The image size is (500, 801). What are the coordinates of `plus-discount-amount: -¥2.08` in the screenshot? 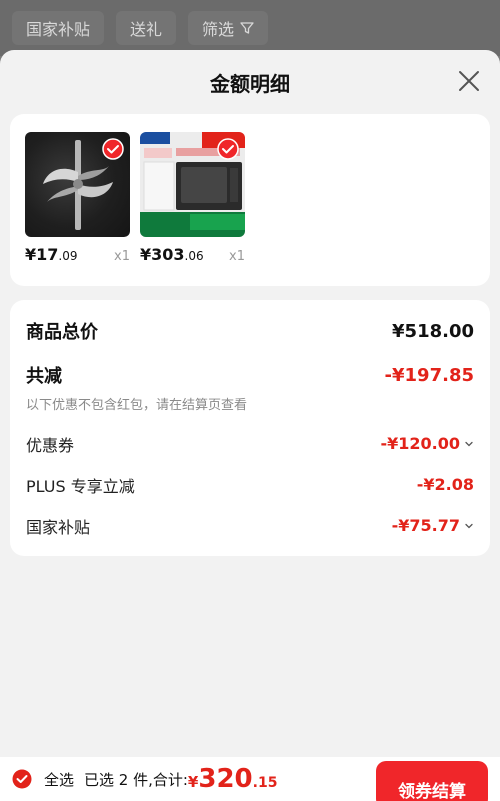 It's located at (445, 484).